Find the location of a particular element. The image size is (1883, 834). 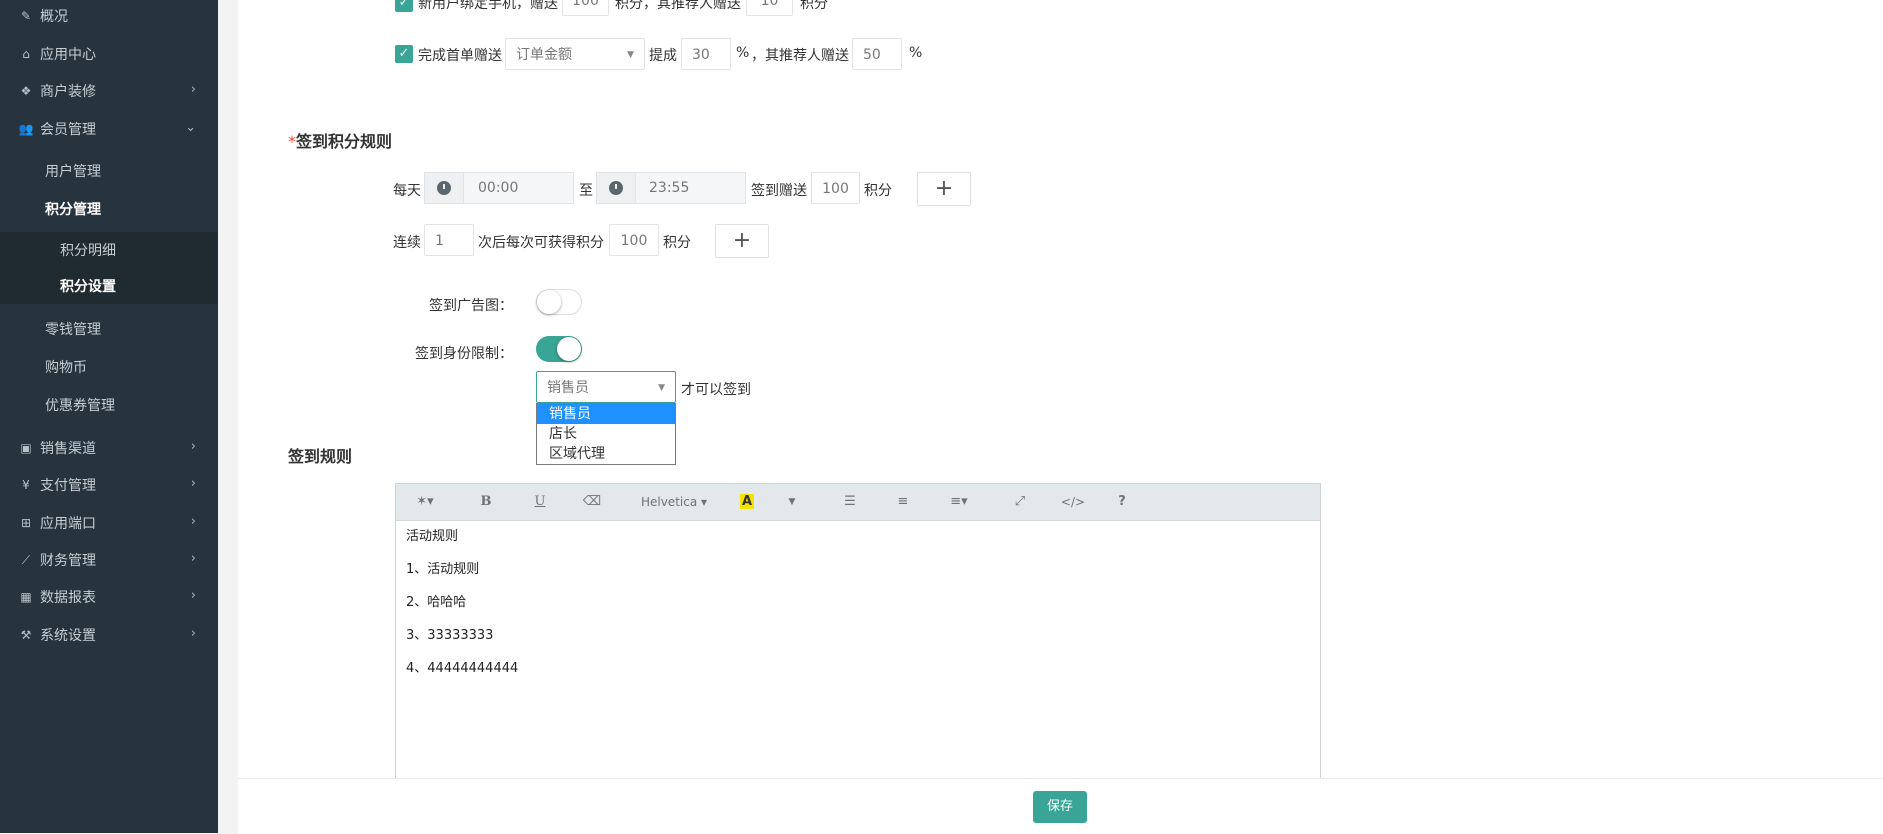

bind-phone-label: 新用户绑定手机，赠送 is located at coordinates (488, 6).